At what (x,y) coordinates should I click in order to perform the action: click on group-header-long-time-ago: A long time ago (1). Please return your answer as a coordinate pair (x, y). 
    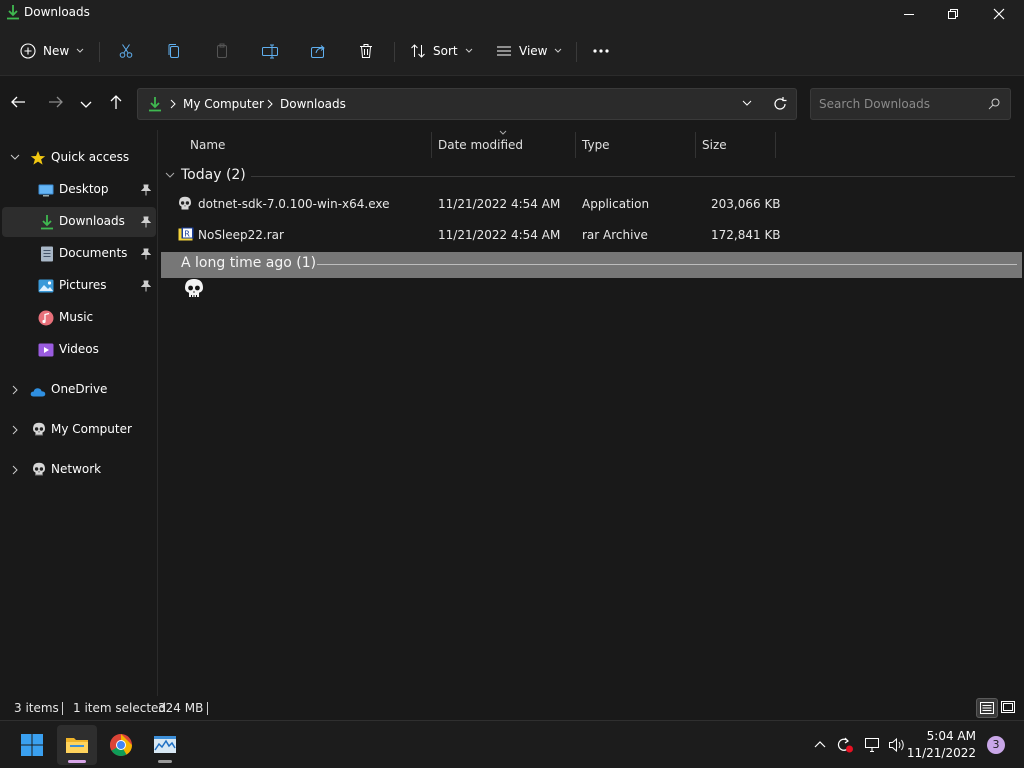
    Looking at the image, I should click on (591, 265).